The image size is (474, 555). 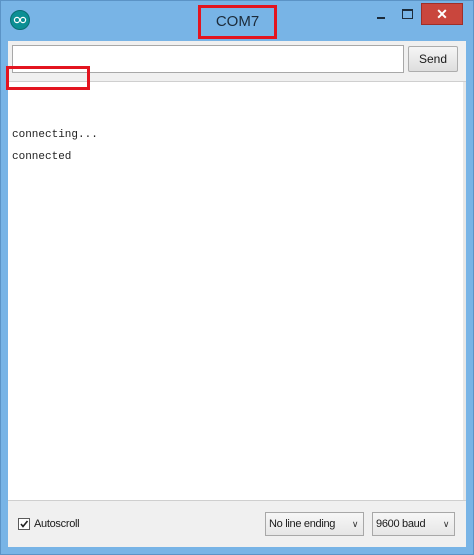 What do you see at coordinates (433, 59) in the screenshot?
I see `send-button: Send` at bounding box center [433, 59].